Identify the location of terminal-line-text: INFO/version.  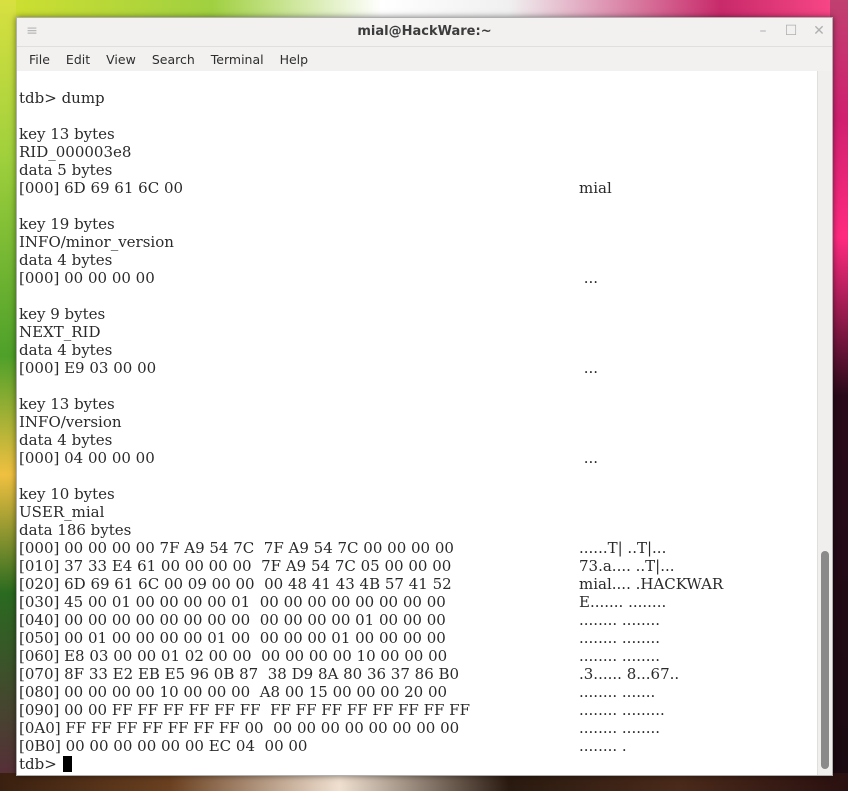
(70, 422).